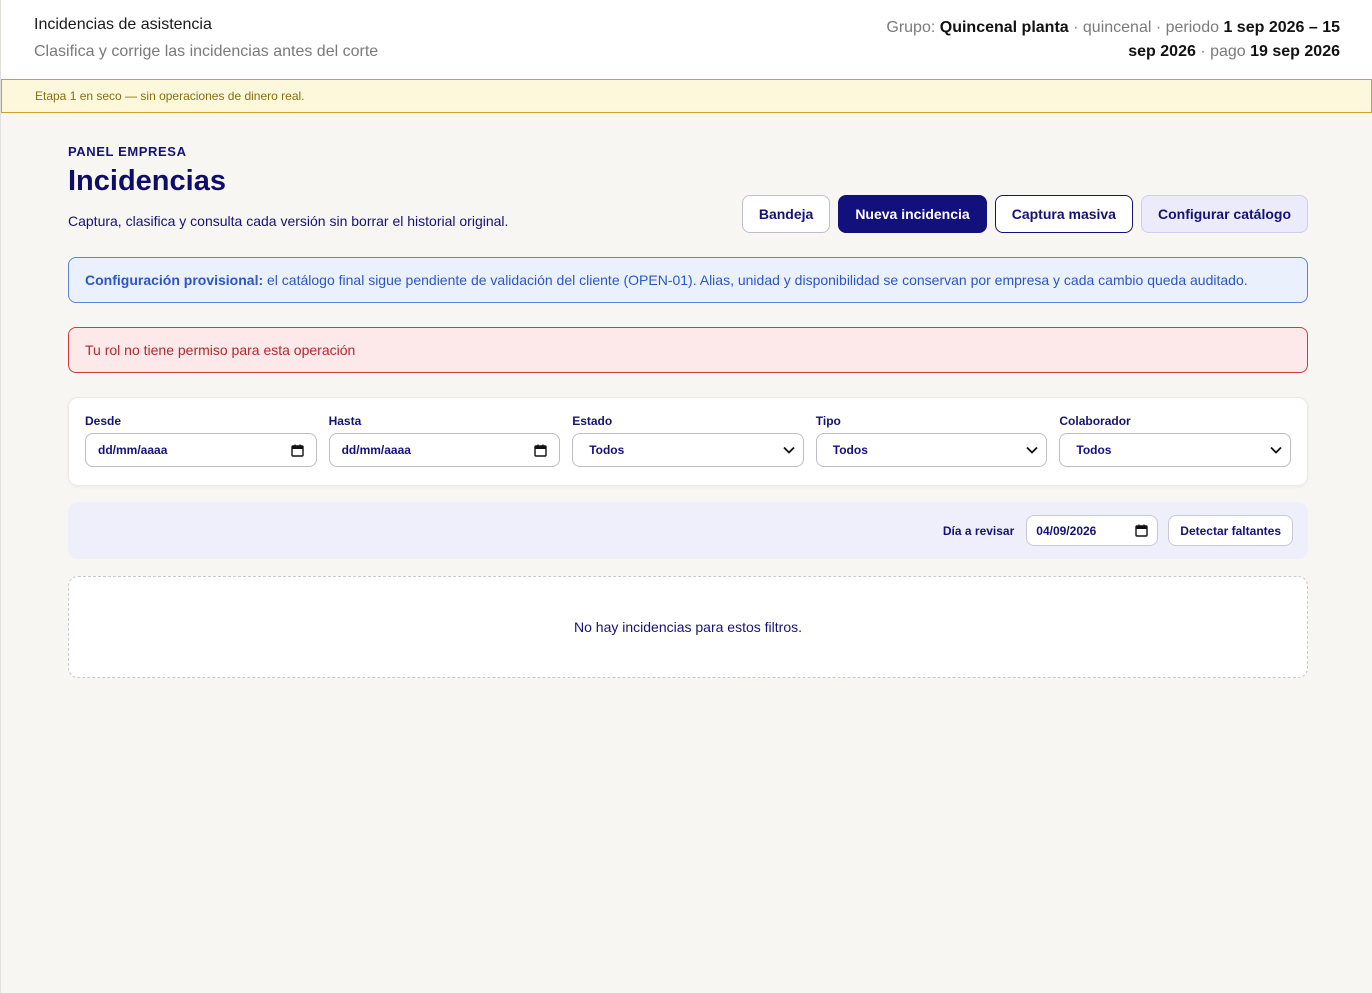 This screenshot has width=1372, height=993. I want to click on employee-filter: Colaborador Todos, so click(1175, 441).